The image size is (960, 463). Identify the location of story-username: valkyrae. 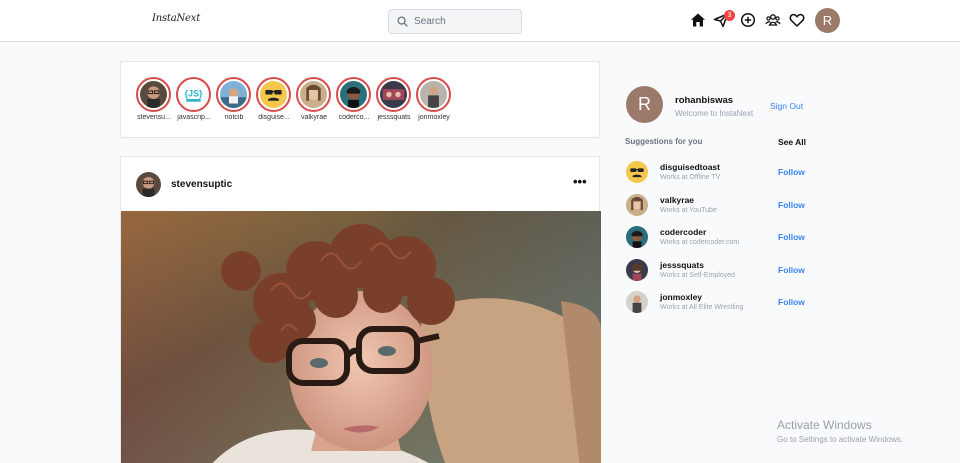
(314, 117).